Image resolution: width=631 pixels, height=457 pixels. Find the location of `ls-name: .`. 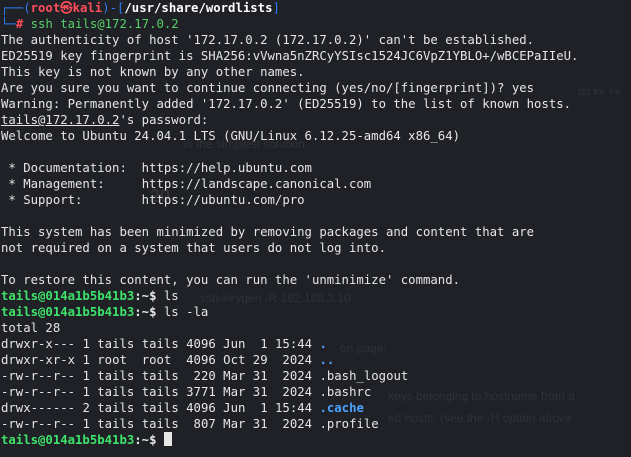

ls-name: . is located at coordinates (323, 344).